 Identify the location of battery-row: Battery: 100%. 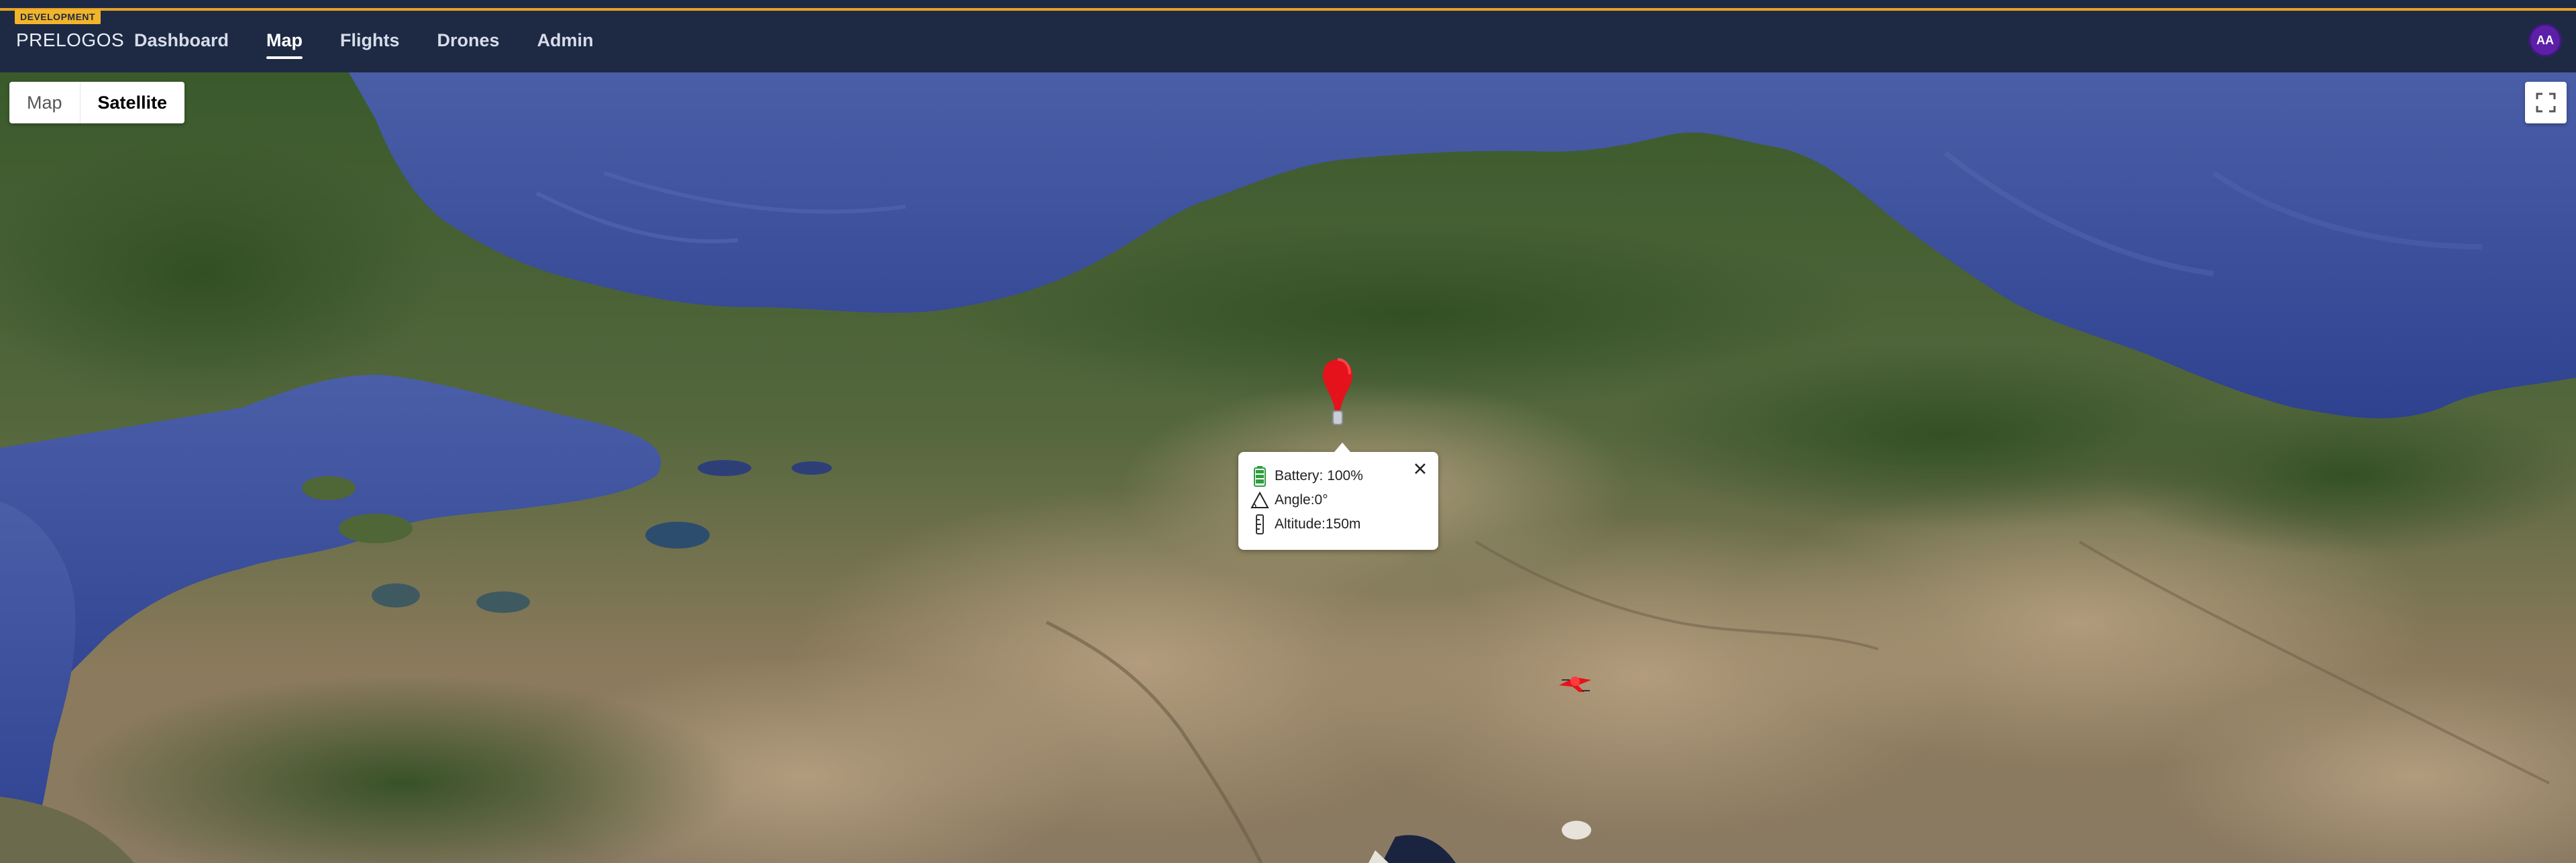
(1338, 476).